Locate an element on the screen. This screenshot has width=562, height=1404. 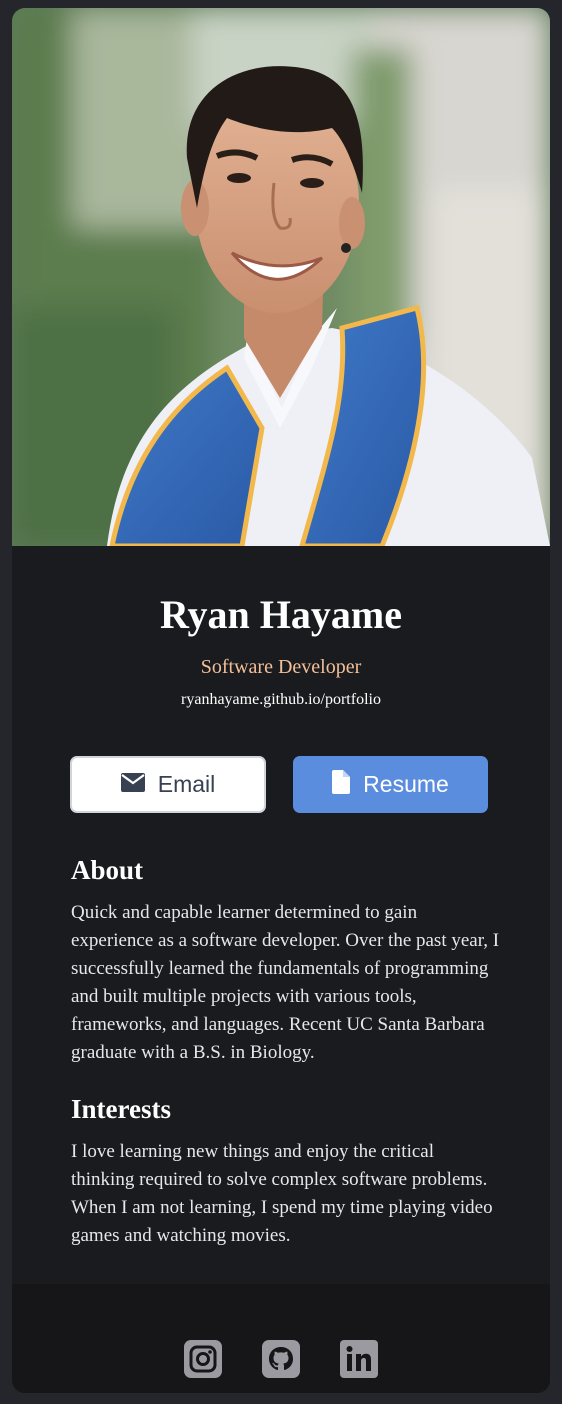
resume-button: Resume is located at coordinates (390, 784).